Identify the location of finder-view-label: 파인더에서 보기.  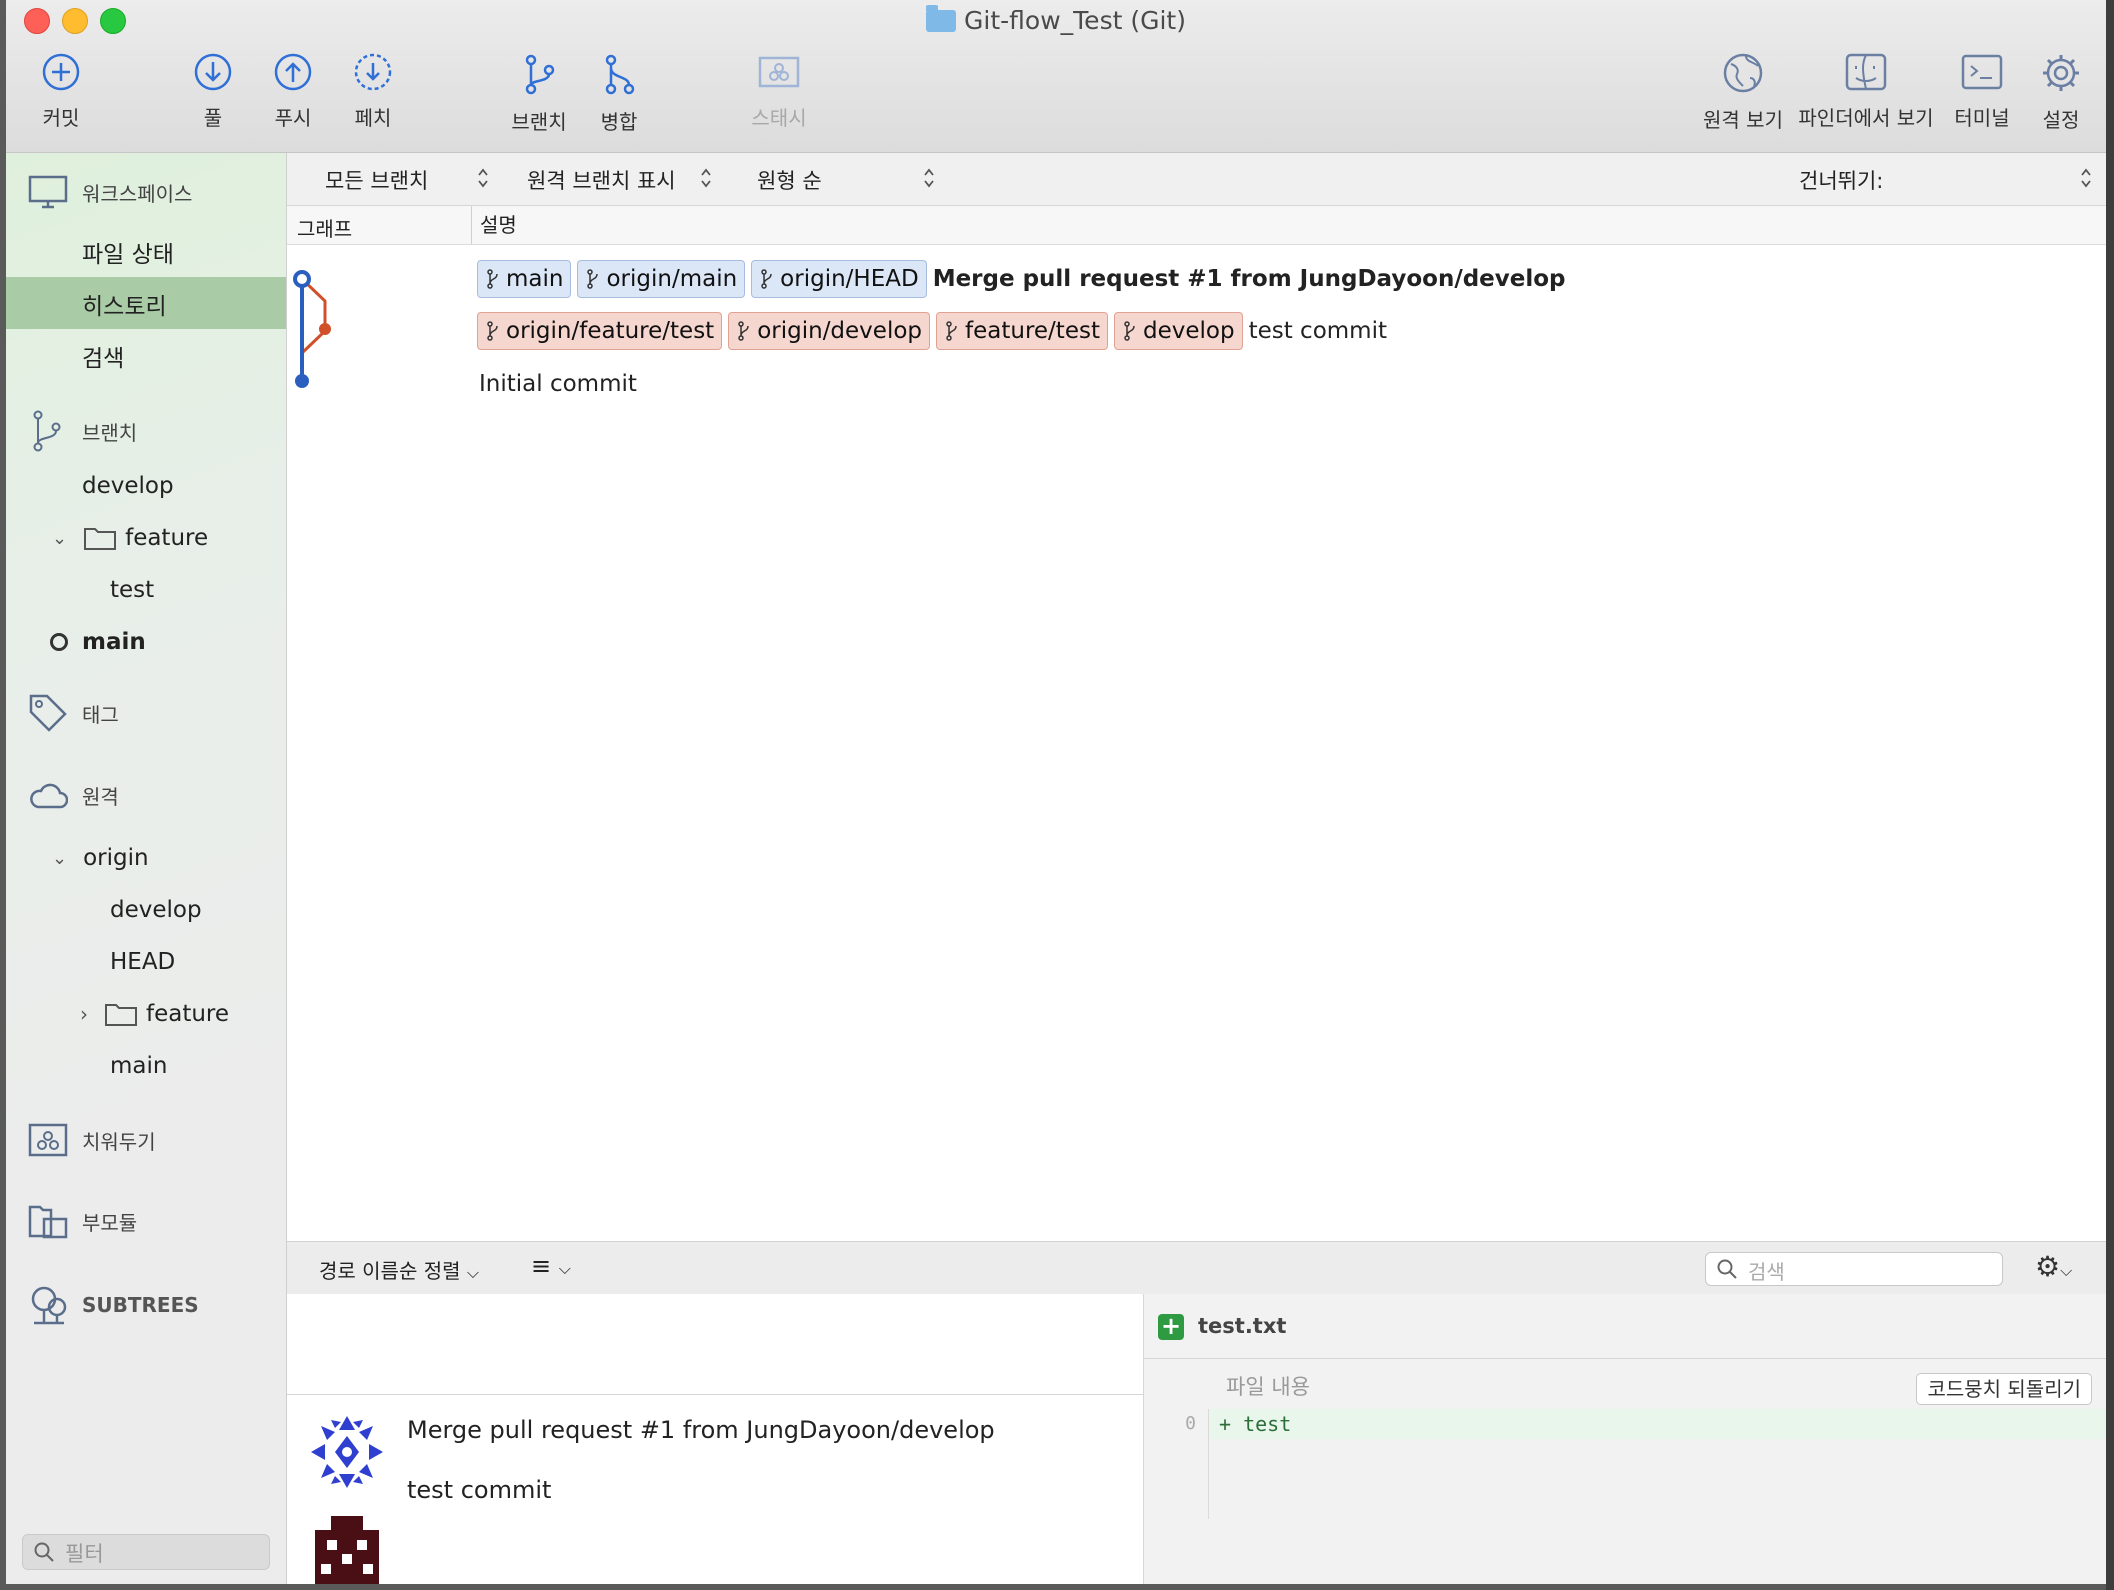
(1866, 118).